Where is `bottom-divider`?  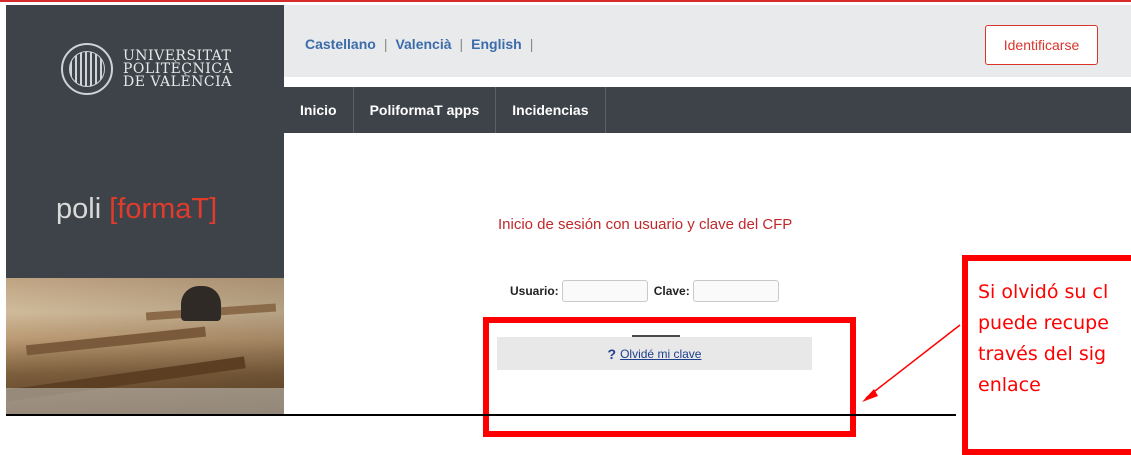 bottom-divider is located at coordinates (481, 415).